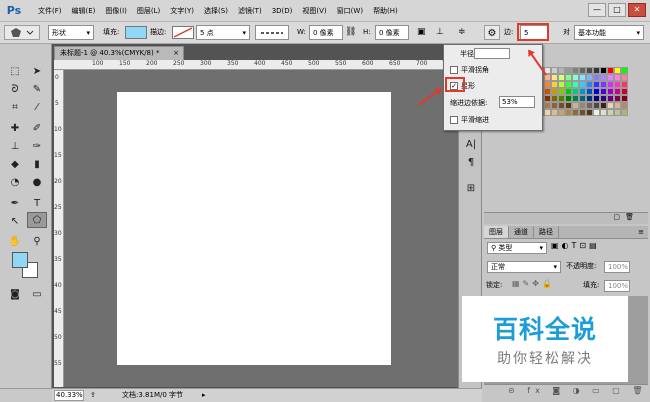  I want to click on radius-input, so click(492, 53).